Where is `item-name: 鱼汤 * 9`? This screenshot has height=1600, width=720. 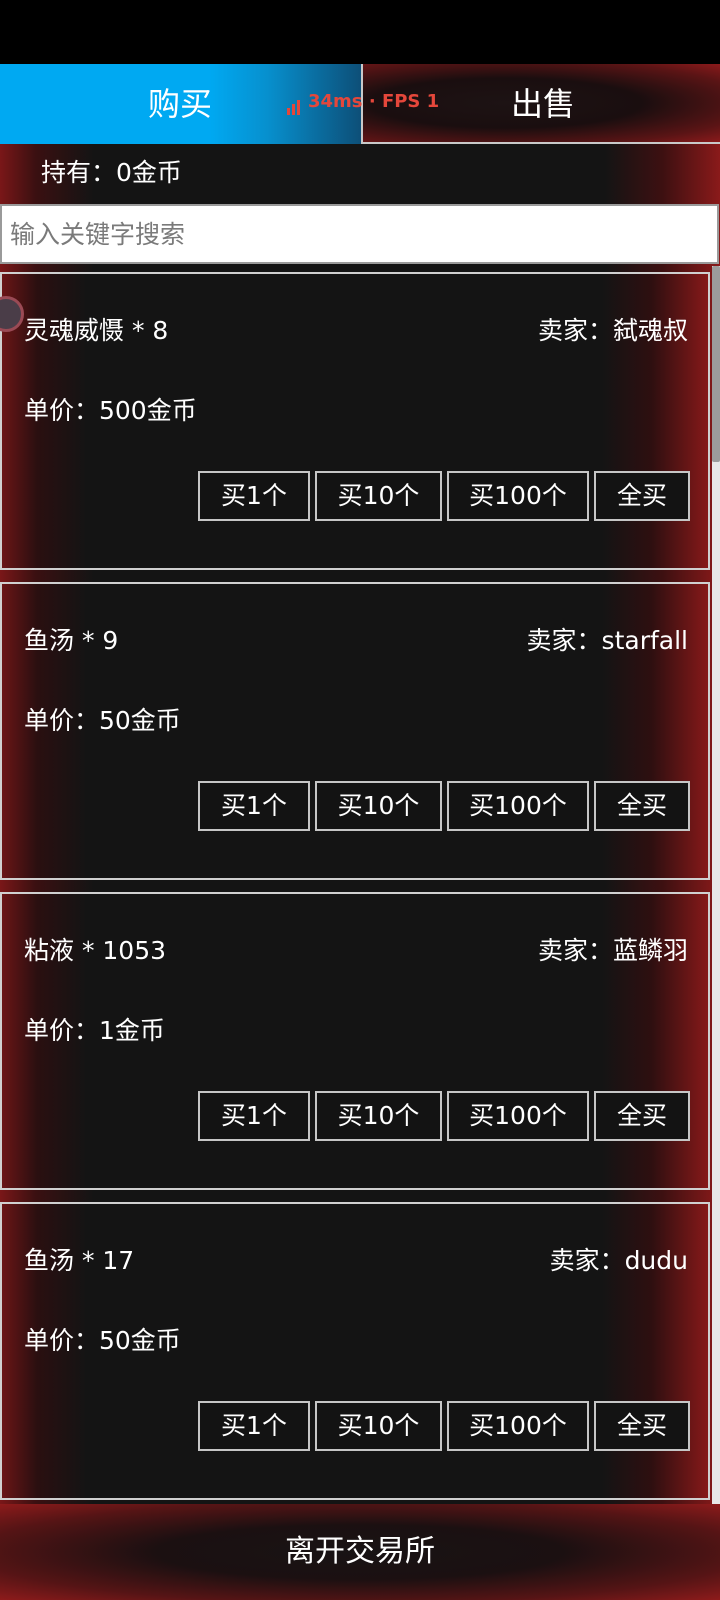 item-name: 鱼汤 * 9 is located at coordinates (71, 640).